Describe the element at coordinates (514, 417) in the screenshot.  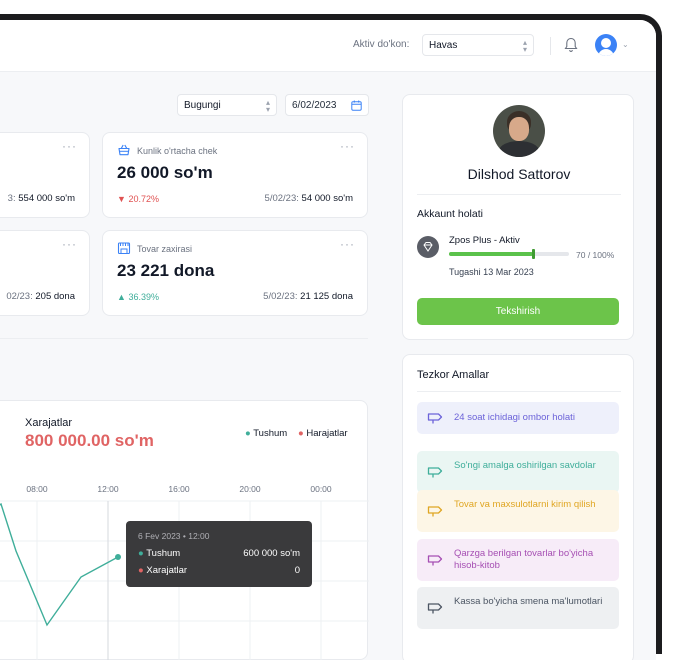
I see `quick-action-label: 24 soat ichidagi ombor holati` at that location.